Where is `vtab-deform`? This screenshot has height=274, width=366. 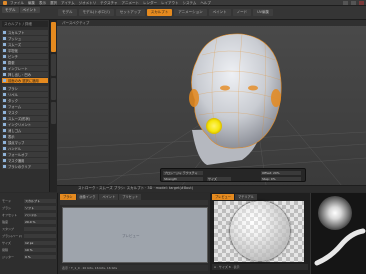
vtab-deform is located at coordinates (53, 89).